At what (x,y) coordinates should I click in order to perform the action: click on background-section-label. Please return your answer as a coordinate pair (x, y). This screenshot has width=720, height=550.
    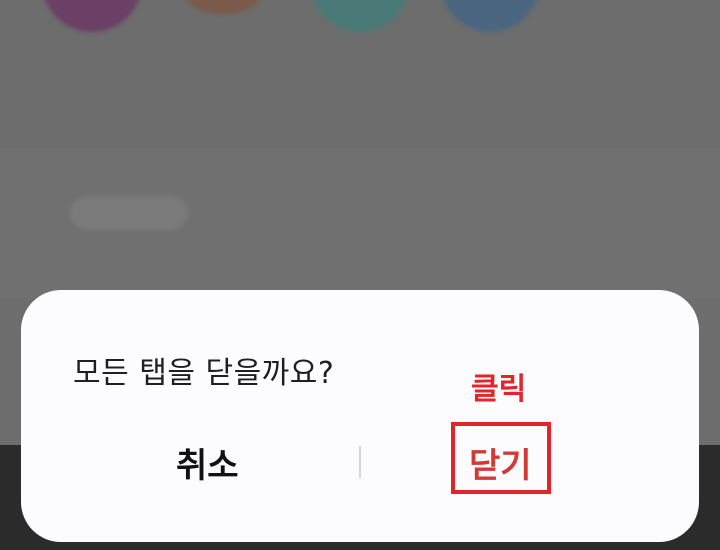
    Looking at the image, I should click on (129, 213).